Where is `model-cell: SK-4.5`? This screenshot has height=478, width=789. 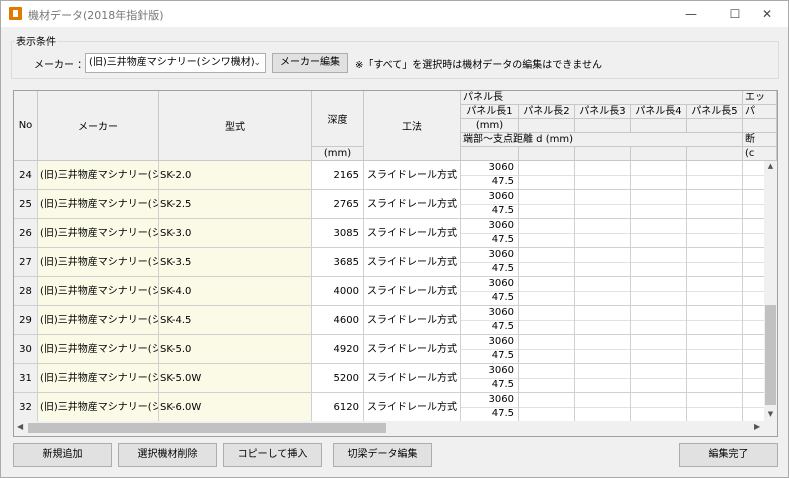
model-cell: SK-4.5 is located at coordinates (235, 320).